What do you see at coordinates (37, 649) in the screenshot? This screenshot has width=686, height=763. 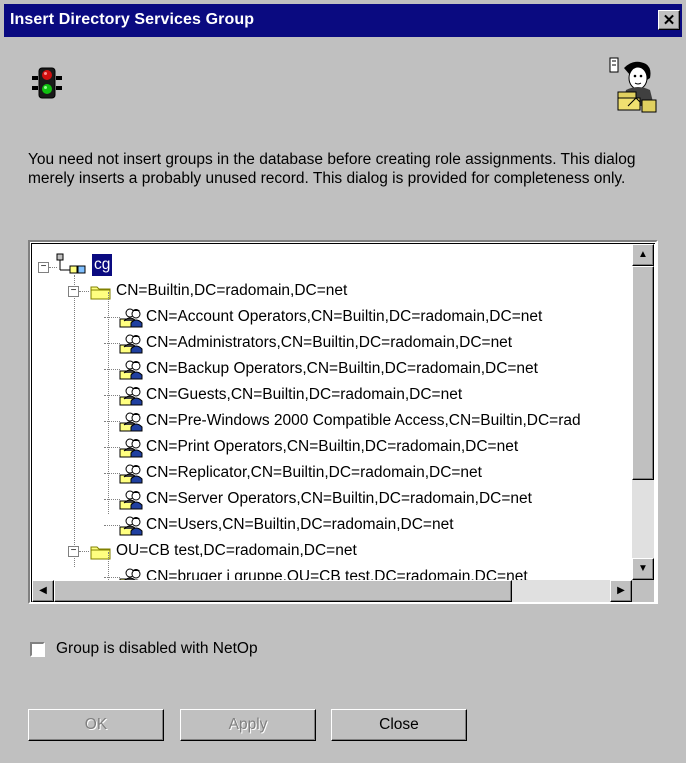 I see `disabled-netop-checkbox` at bounding box center [37, 649].